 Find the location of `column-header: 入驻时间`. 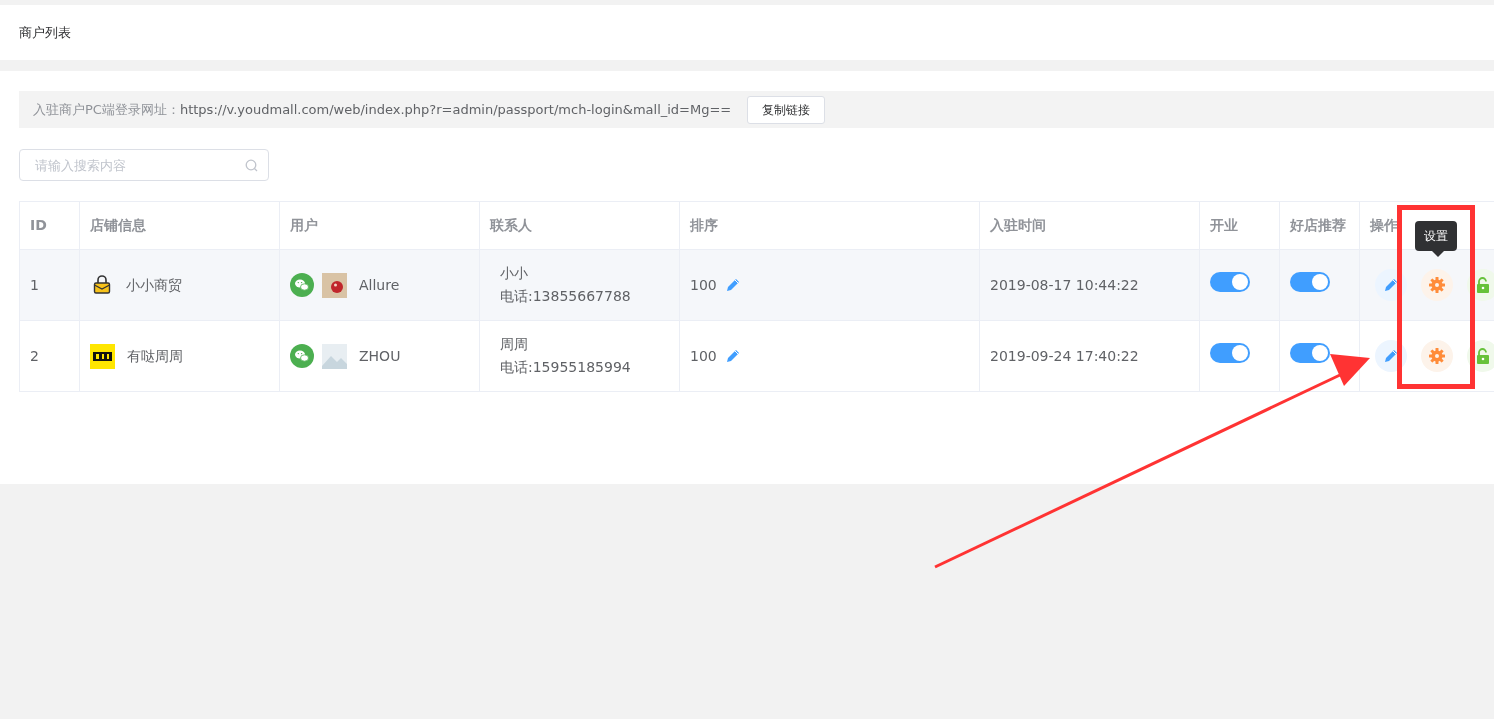

column-header: 入驻时间 is located at coordinates (1089, 225).